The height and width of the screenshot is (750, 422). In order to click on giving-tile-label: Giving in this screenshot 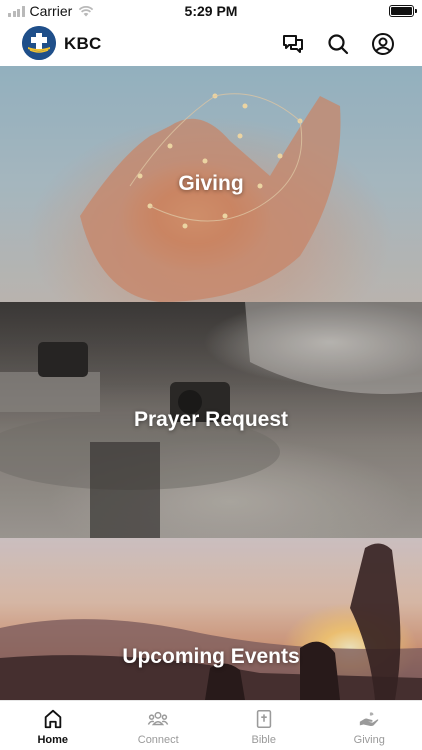, I will do `click(211, 183)`.